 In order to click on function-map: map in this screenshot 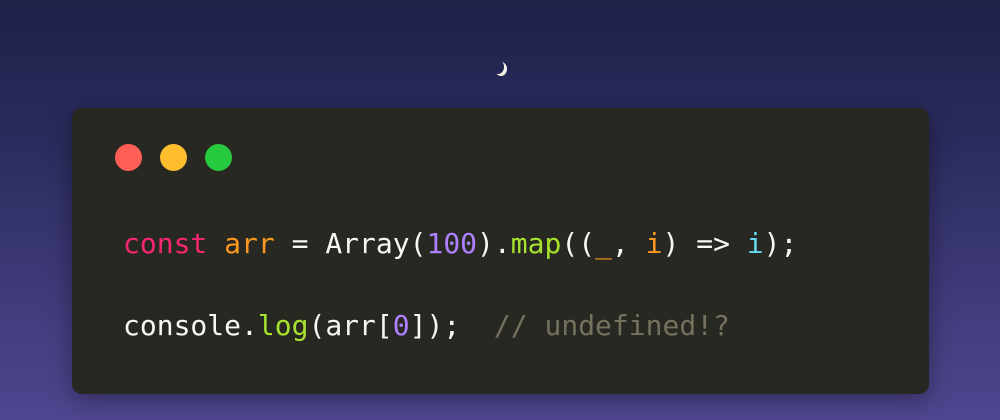, I will do `click(536, 243)`.